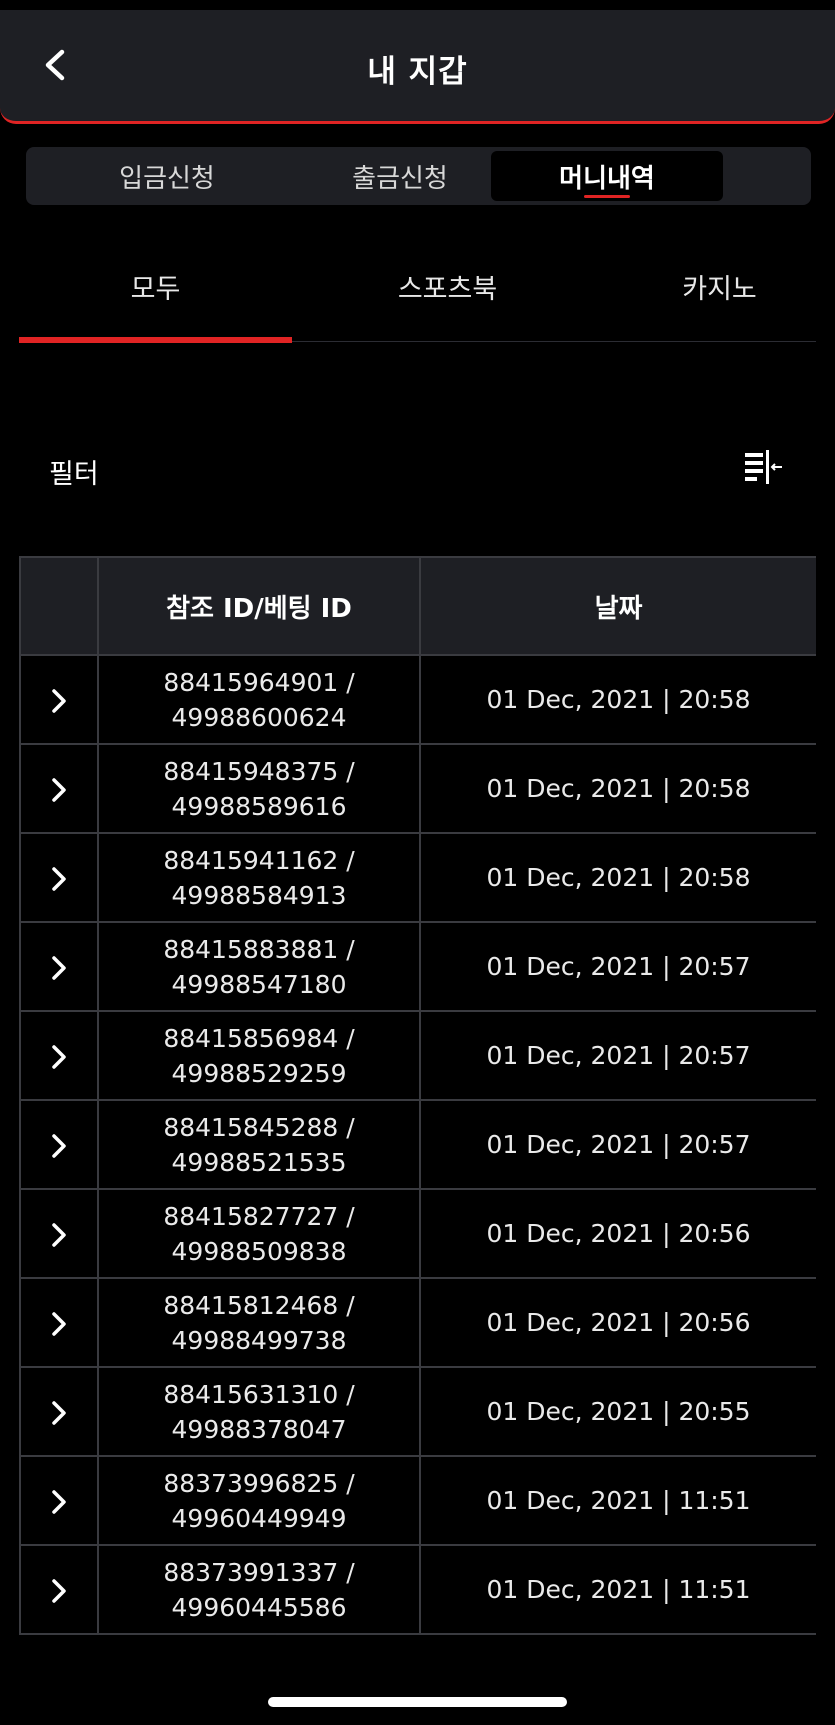 This screenshot has height=1725, width=835. What do you see at coordinates (259, 771) in the screenshot?
I see `reference-id: 88415948375 /` at bounding box center [259, 771].